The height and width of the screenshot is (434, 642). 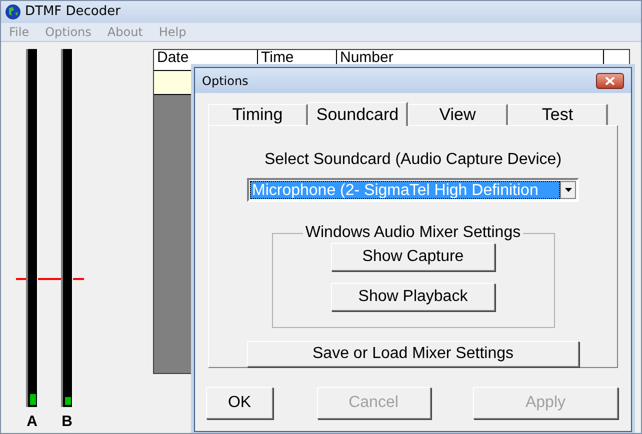 What do you see at coordinates (413, 297) in the screenshot?
I see `mixer-button: Show Playback` at bounding box center [413, 297].